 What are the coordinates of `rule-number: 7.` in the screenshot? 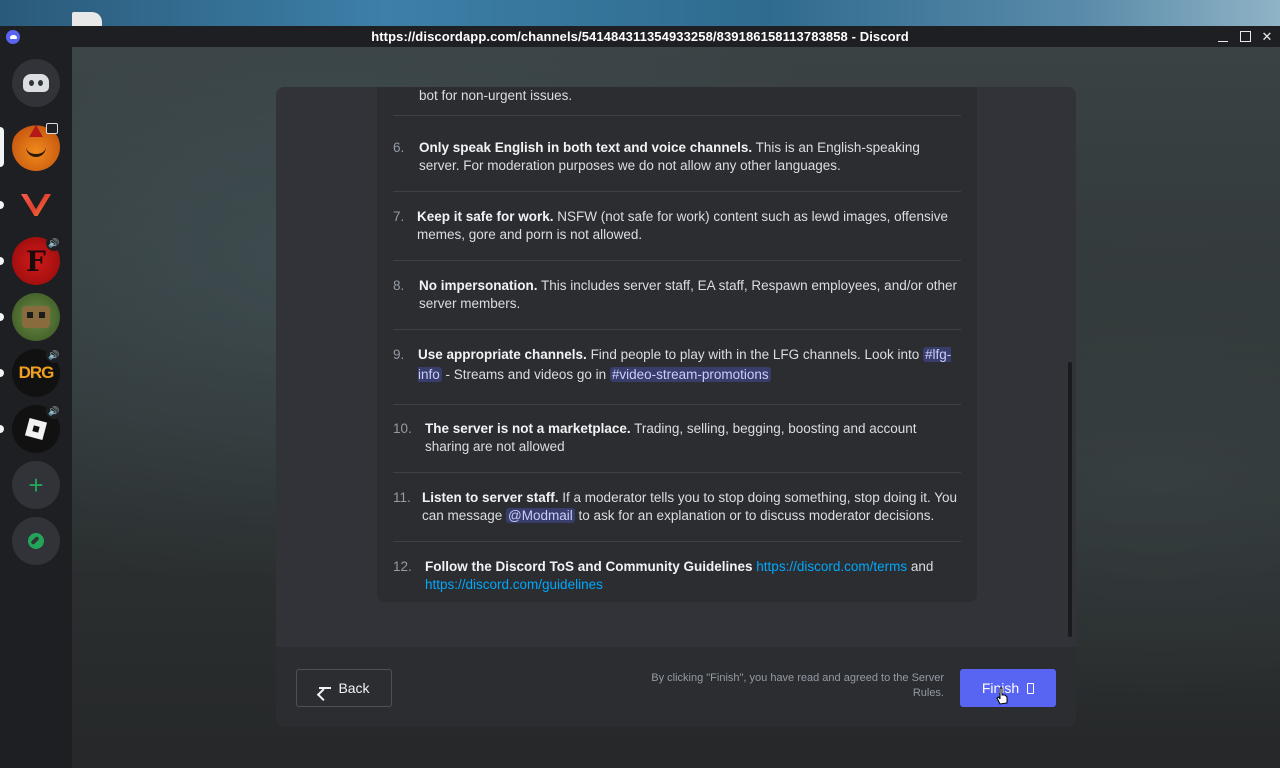 It's located at (399, 216).